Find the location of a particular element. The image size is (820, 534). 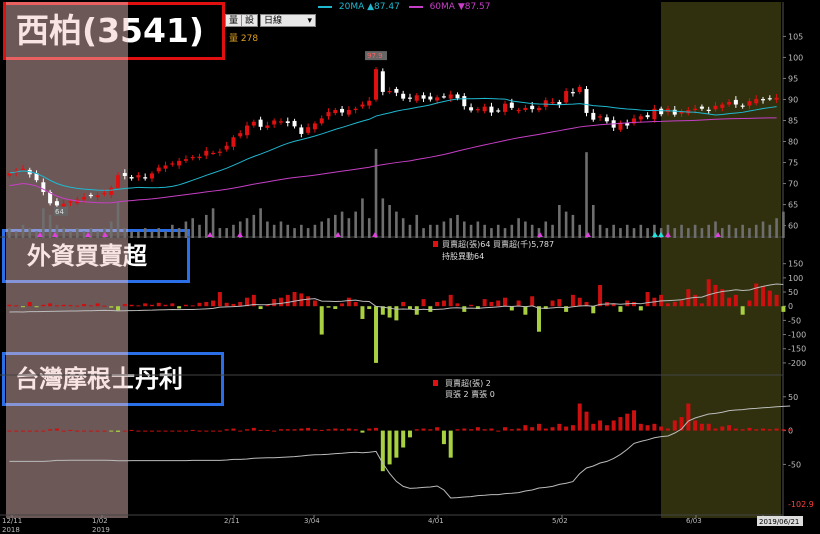

foreign-tick-label: -200 is located at coordinates (797, 363).